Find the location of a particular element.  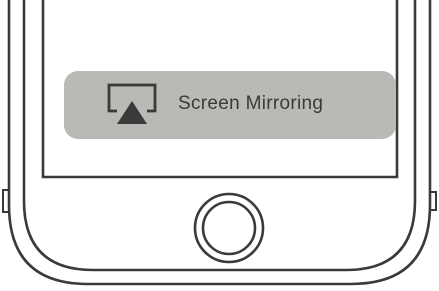

screen-mirroring-label: Screen Mirroring is located at coordinates (250, 104).